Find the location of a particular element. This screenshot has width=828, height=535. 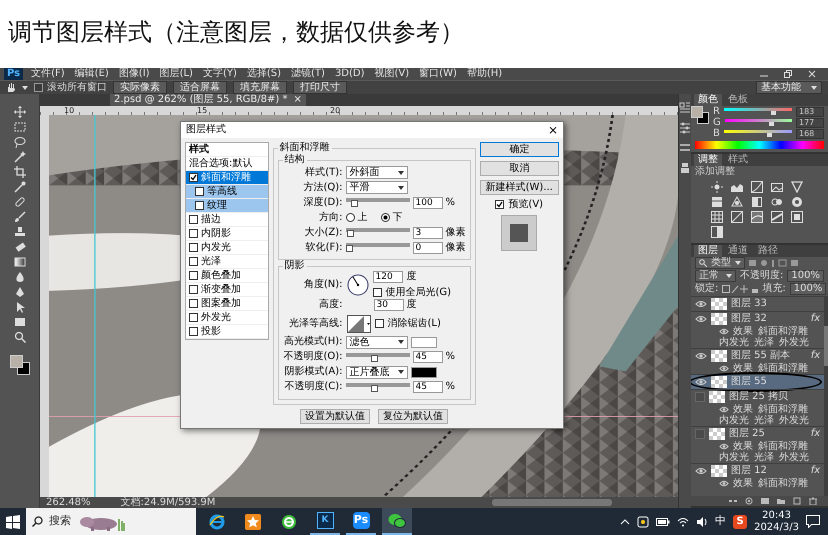

zoom-tool-icon is located at coordinates (20, 337).